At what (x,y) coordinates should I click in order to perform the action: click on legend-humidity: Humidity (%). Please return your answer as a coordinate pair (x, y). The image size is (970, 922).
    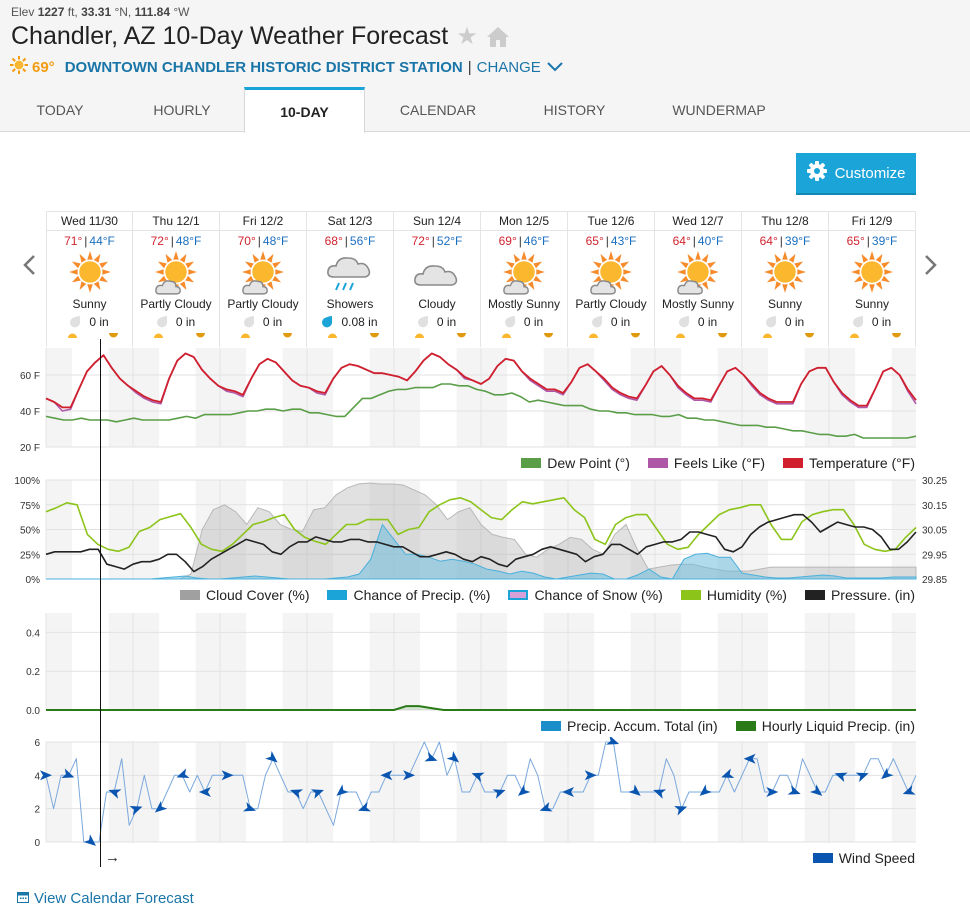
    Looking at the image, I should click on (733, 595).